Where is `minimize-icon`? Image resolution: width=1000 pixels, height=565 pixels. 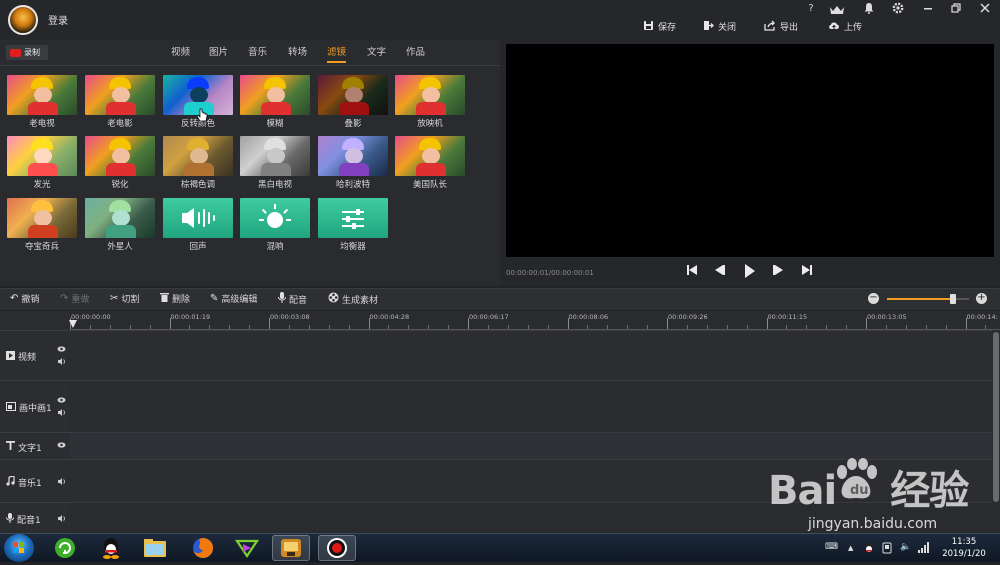
minimize-icon is located at coordinates (928, 9).